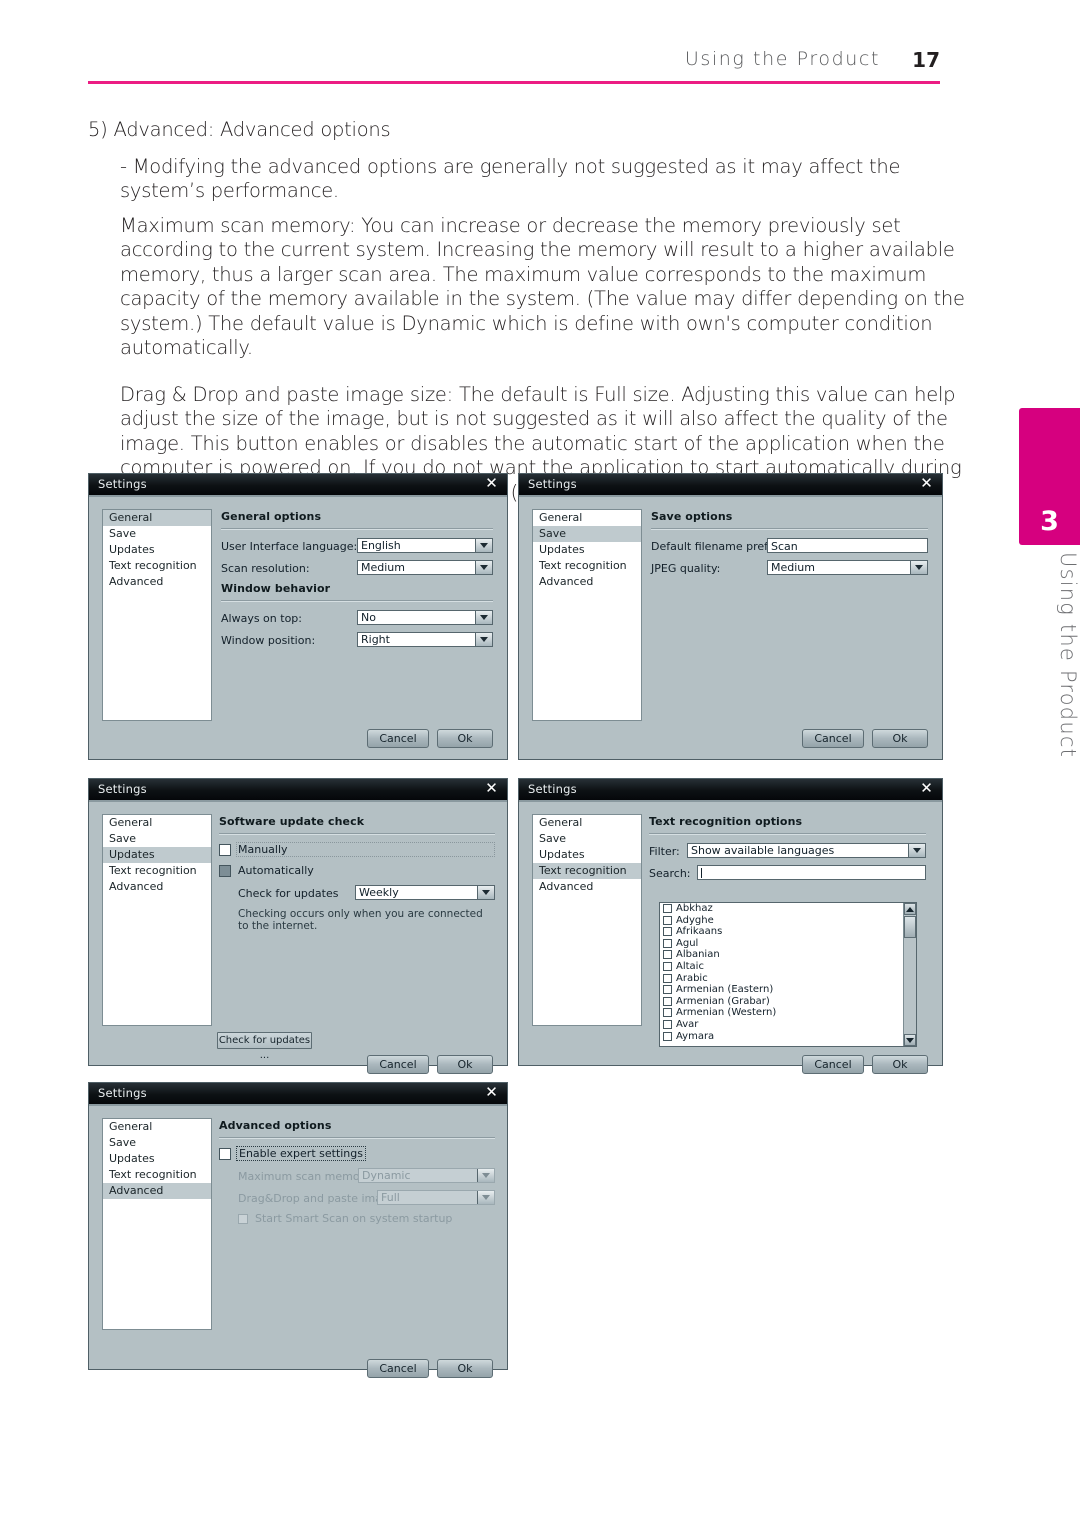  Describe the element at coordinates (788, 979) in the screenshot. I see `list-item: Arabic` at that location.